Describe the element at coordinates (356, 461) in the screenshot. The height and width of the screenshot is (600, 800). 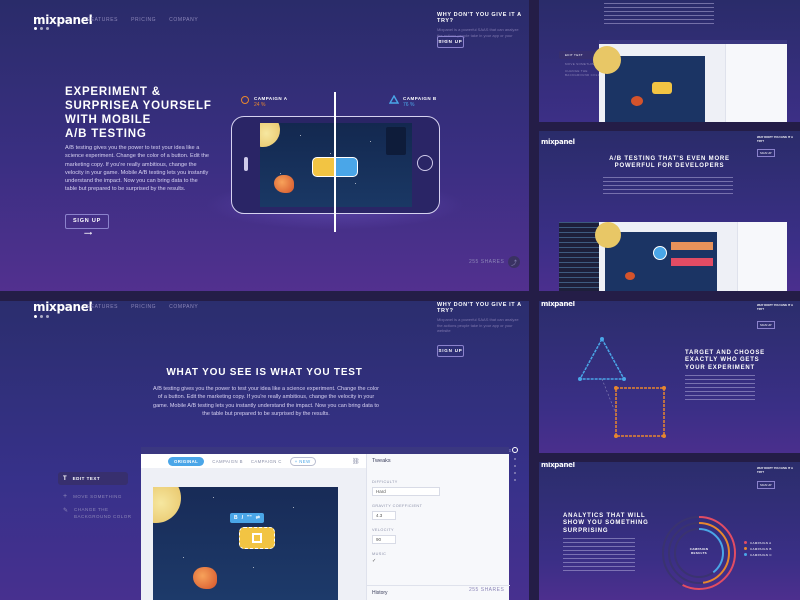
I see `link-icon: ⛓` at that location.